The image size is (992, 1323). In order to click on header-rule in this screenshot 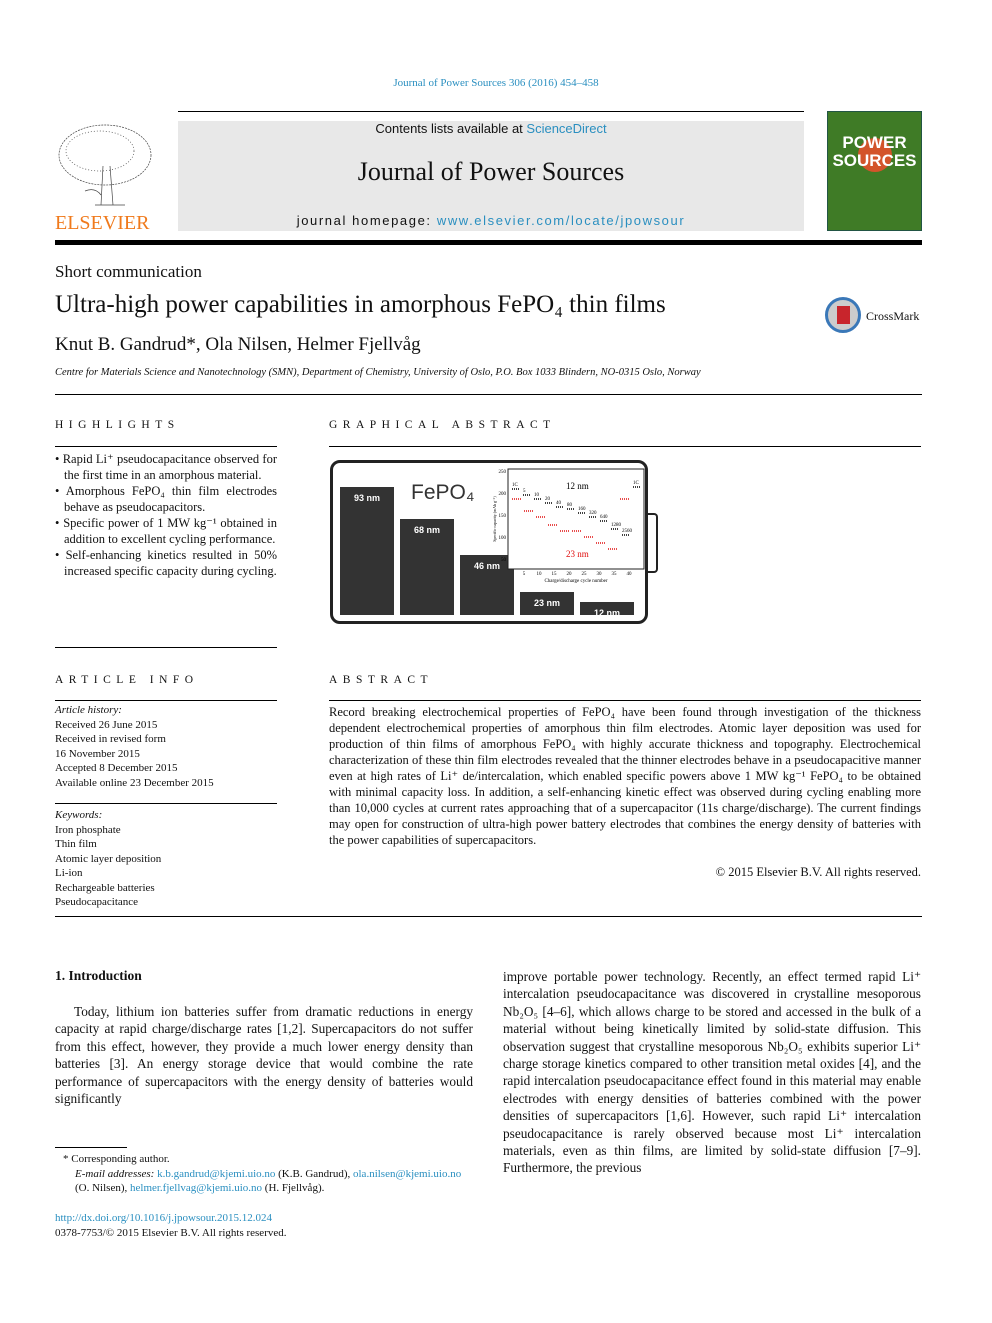, I will do `click(488, 242)`.